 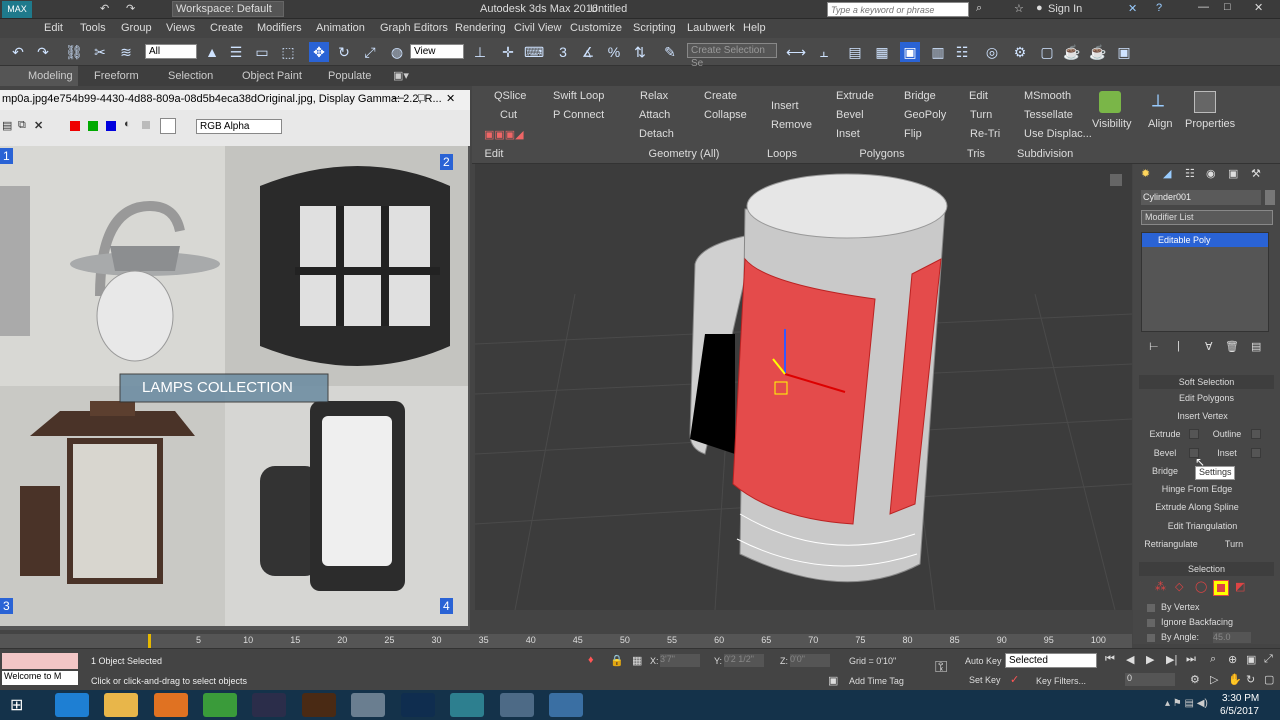 What do you see at coordinates (126, 52) in the screenshot?
I see `bind-spacewarp-icon: ≋` at bounding box center [126, 52].